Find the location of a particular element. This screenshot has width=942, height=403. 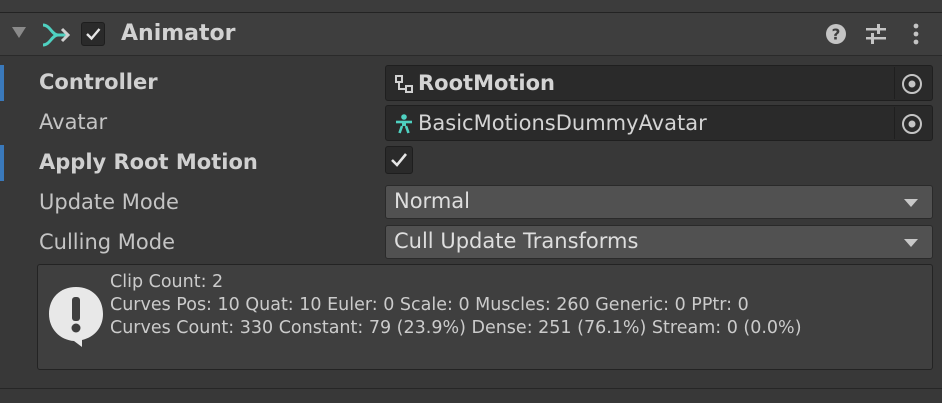

update-mode-dropdown: Normal is located at coordinates (659, 202).